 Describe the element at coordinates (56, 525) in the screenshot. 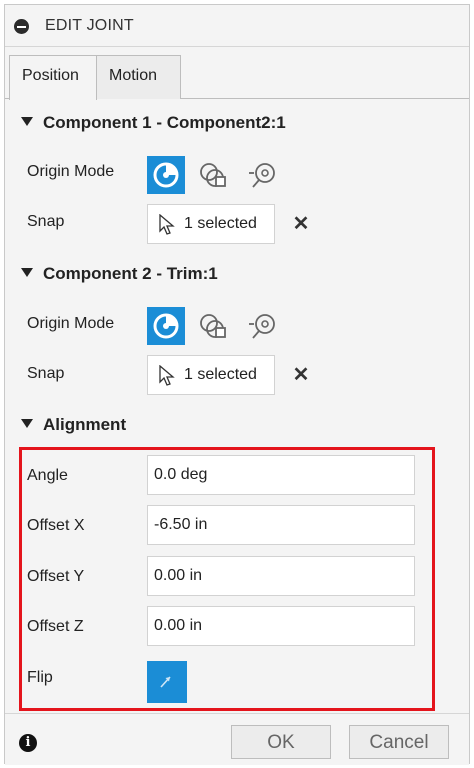

I see `offset-x-label: Offset X` at that location.